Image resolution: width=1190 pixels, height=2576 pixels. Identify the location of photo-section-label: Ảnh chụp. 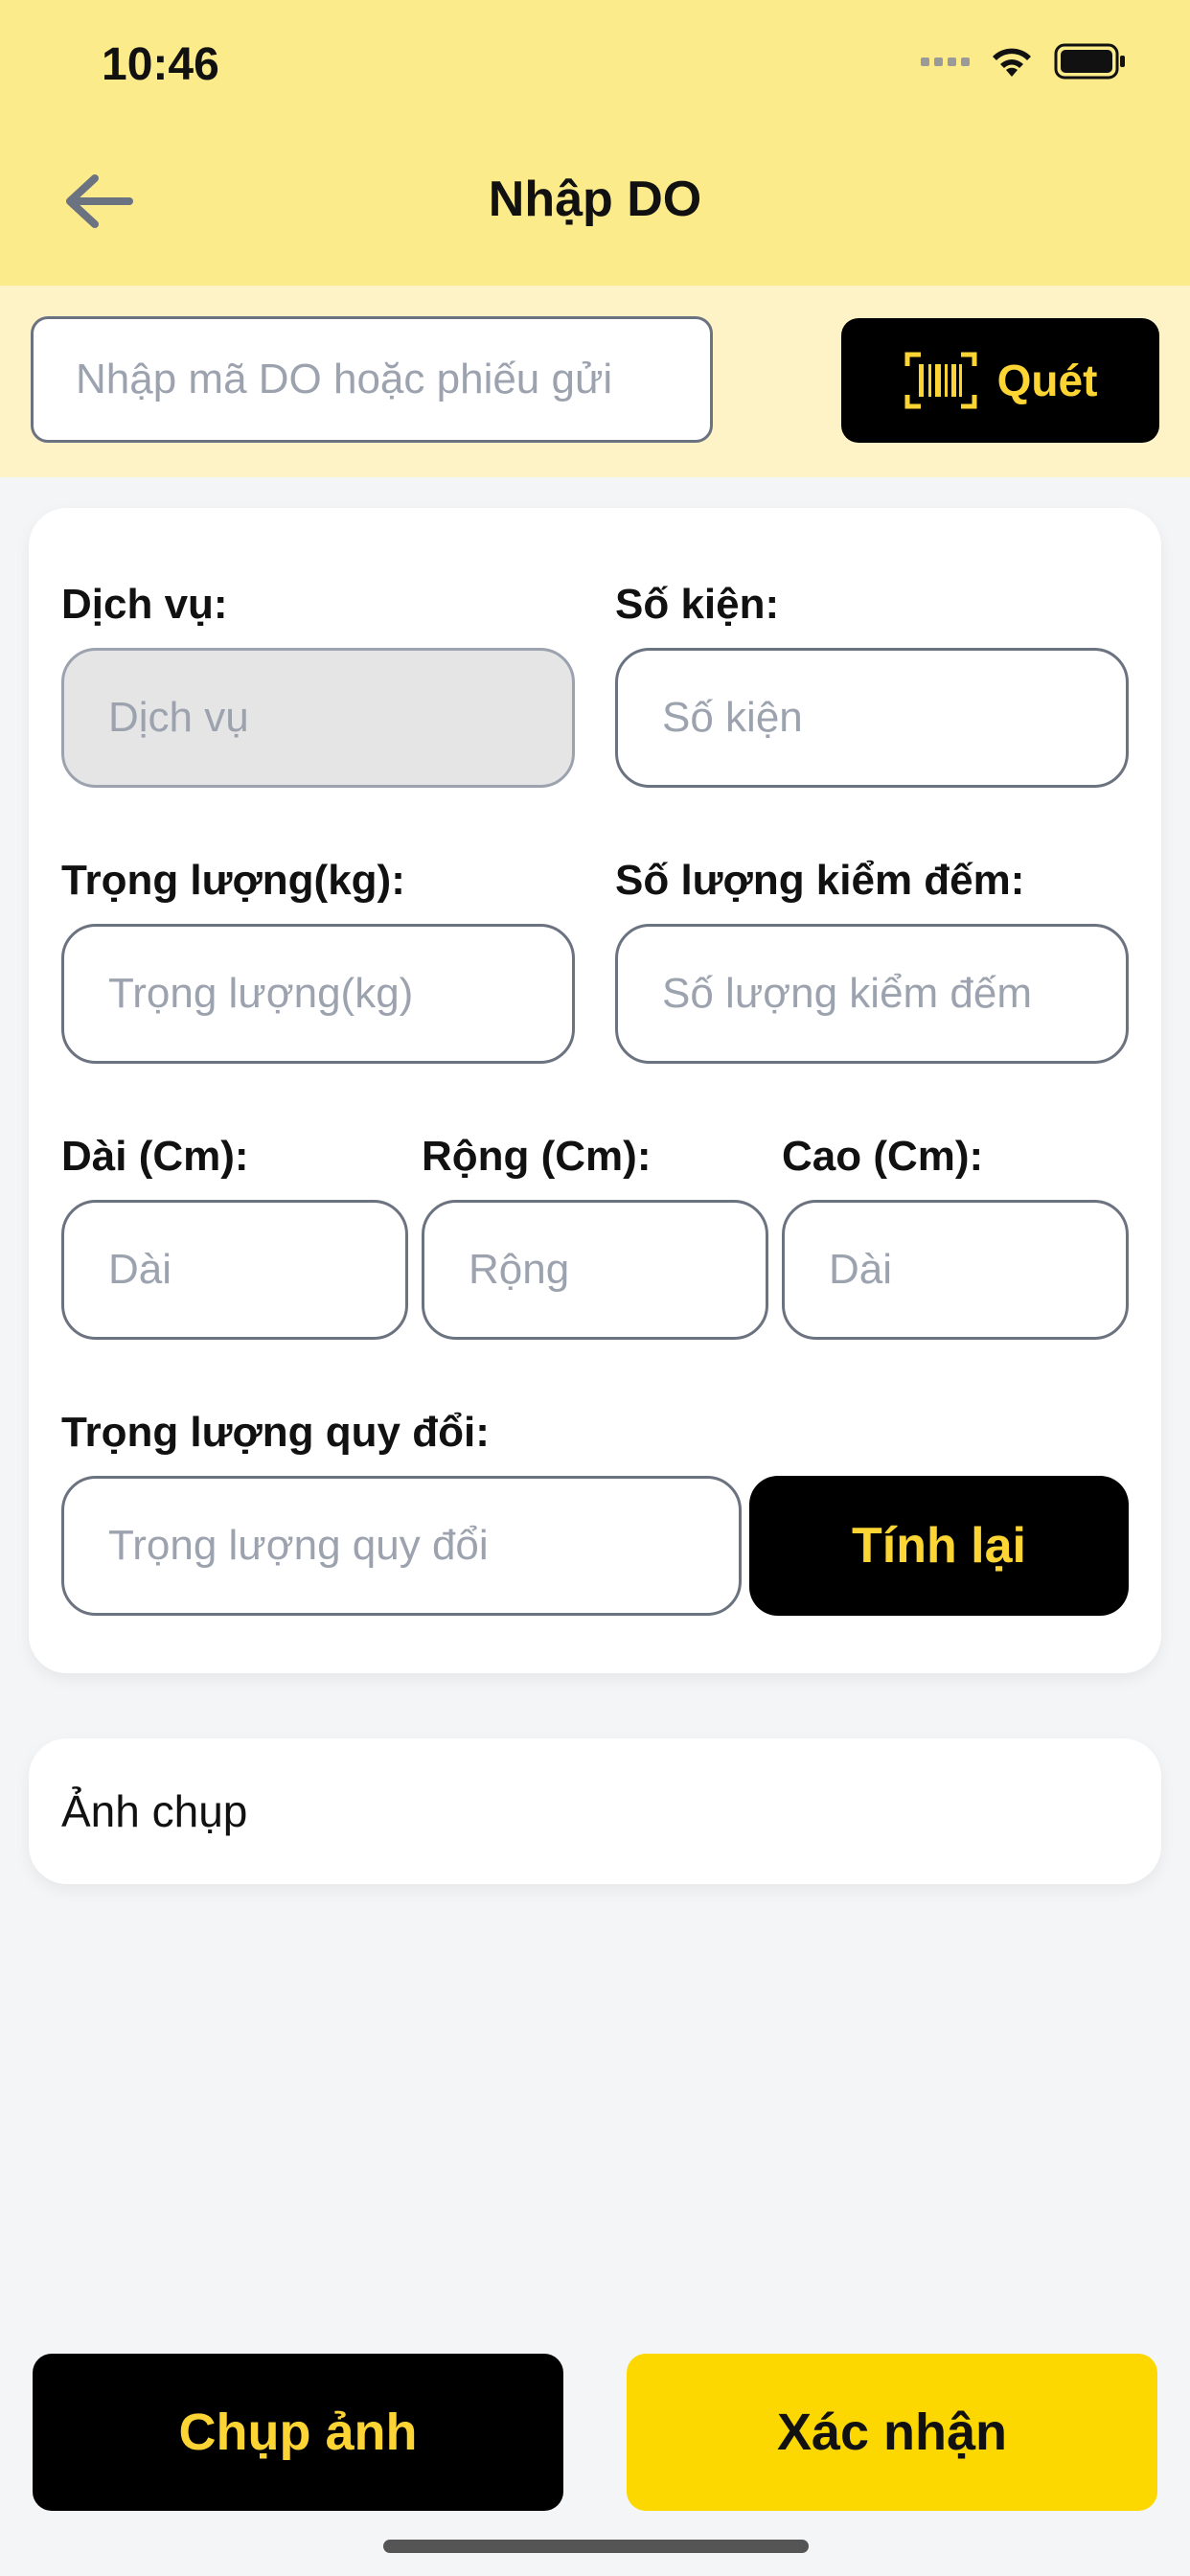
(155, 1811).